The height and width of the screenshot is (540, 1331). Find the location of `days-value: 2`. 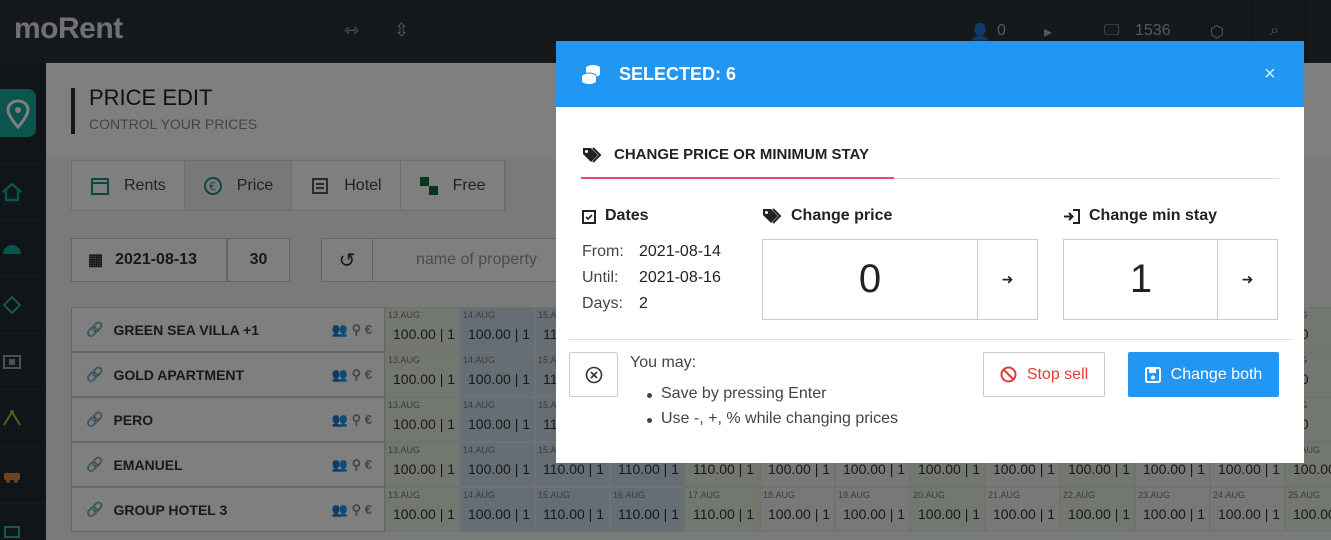

days-value: 2 is located at coordinates (643, 303).